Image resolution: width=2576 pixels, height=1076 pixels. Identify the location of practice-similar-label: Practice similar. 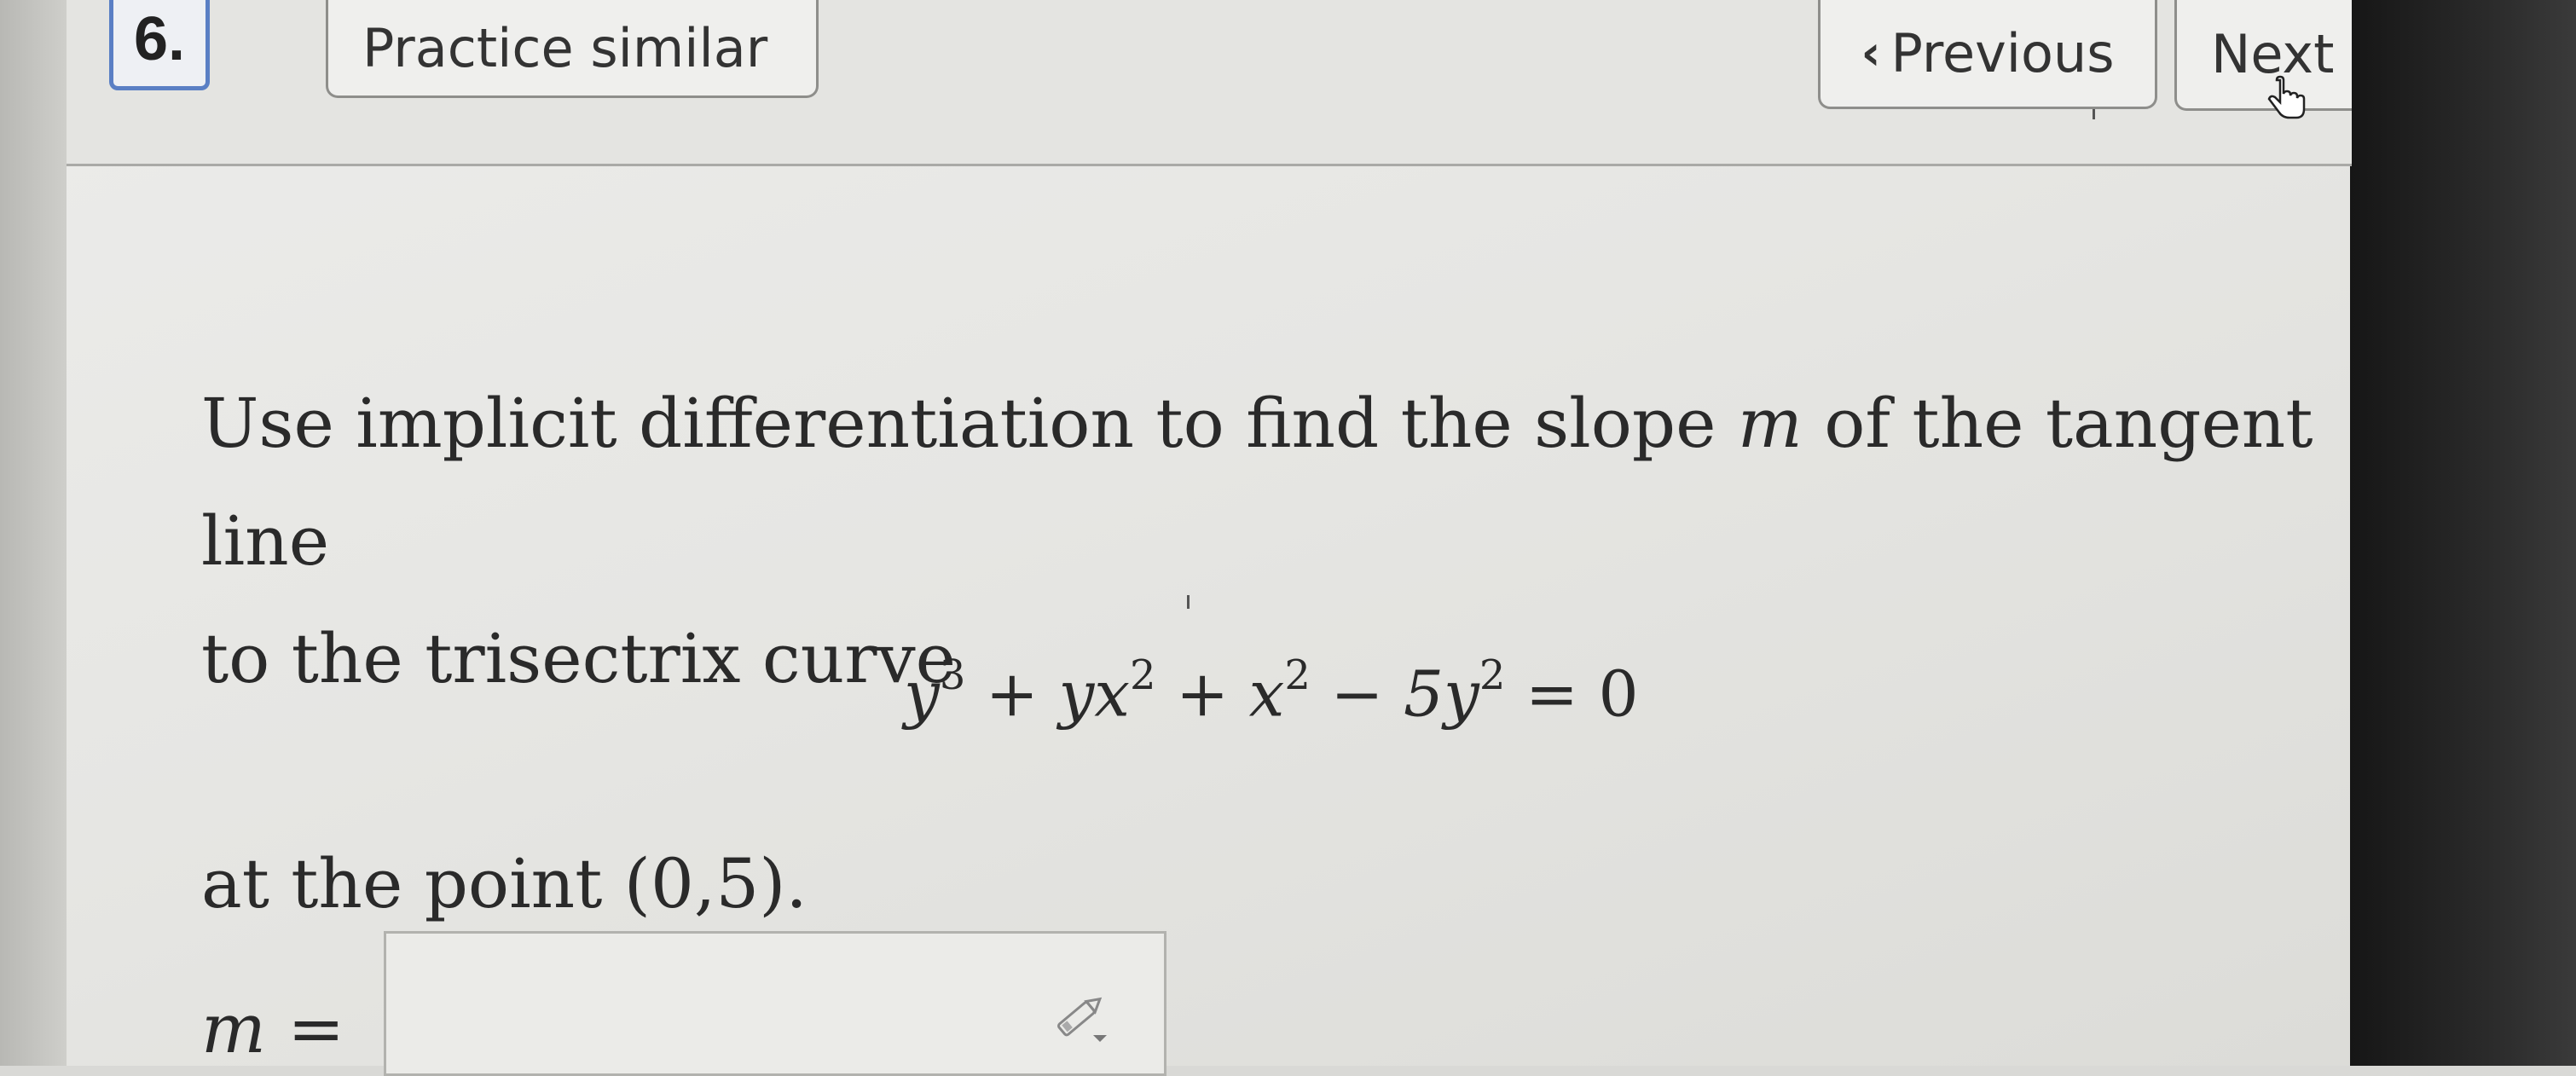
(565, 47).